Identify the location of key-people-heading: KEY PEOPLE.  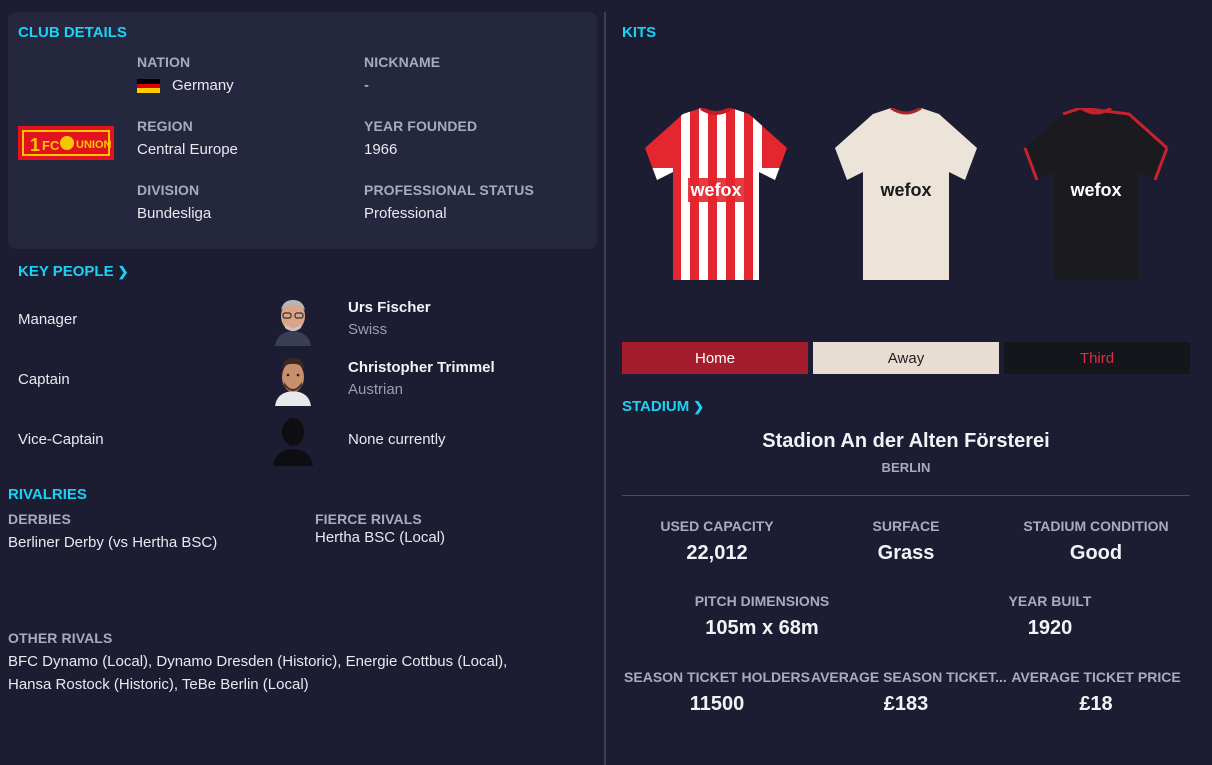
(66, 271).